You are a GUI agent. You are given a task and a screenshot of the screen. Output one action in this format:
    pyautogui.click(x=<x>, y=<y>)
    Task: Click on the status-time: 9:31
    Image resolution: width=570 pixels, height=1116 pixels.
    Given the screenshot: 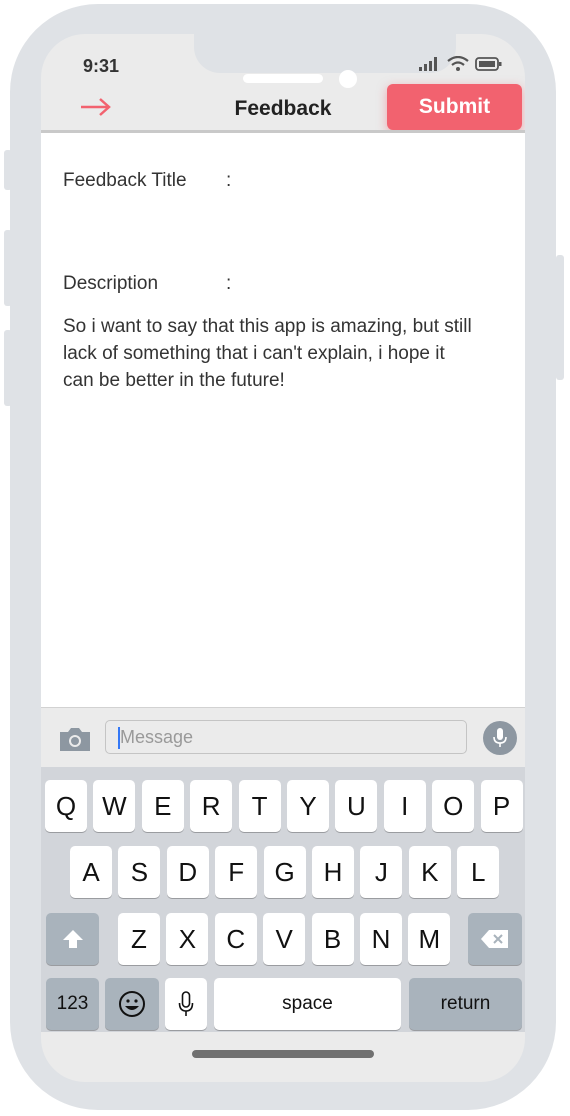 What is the action you would take?
    pyautogui.click(x=101, y=66)
    